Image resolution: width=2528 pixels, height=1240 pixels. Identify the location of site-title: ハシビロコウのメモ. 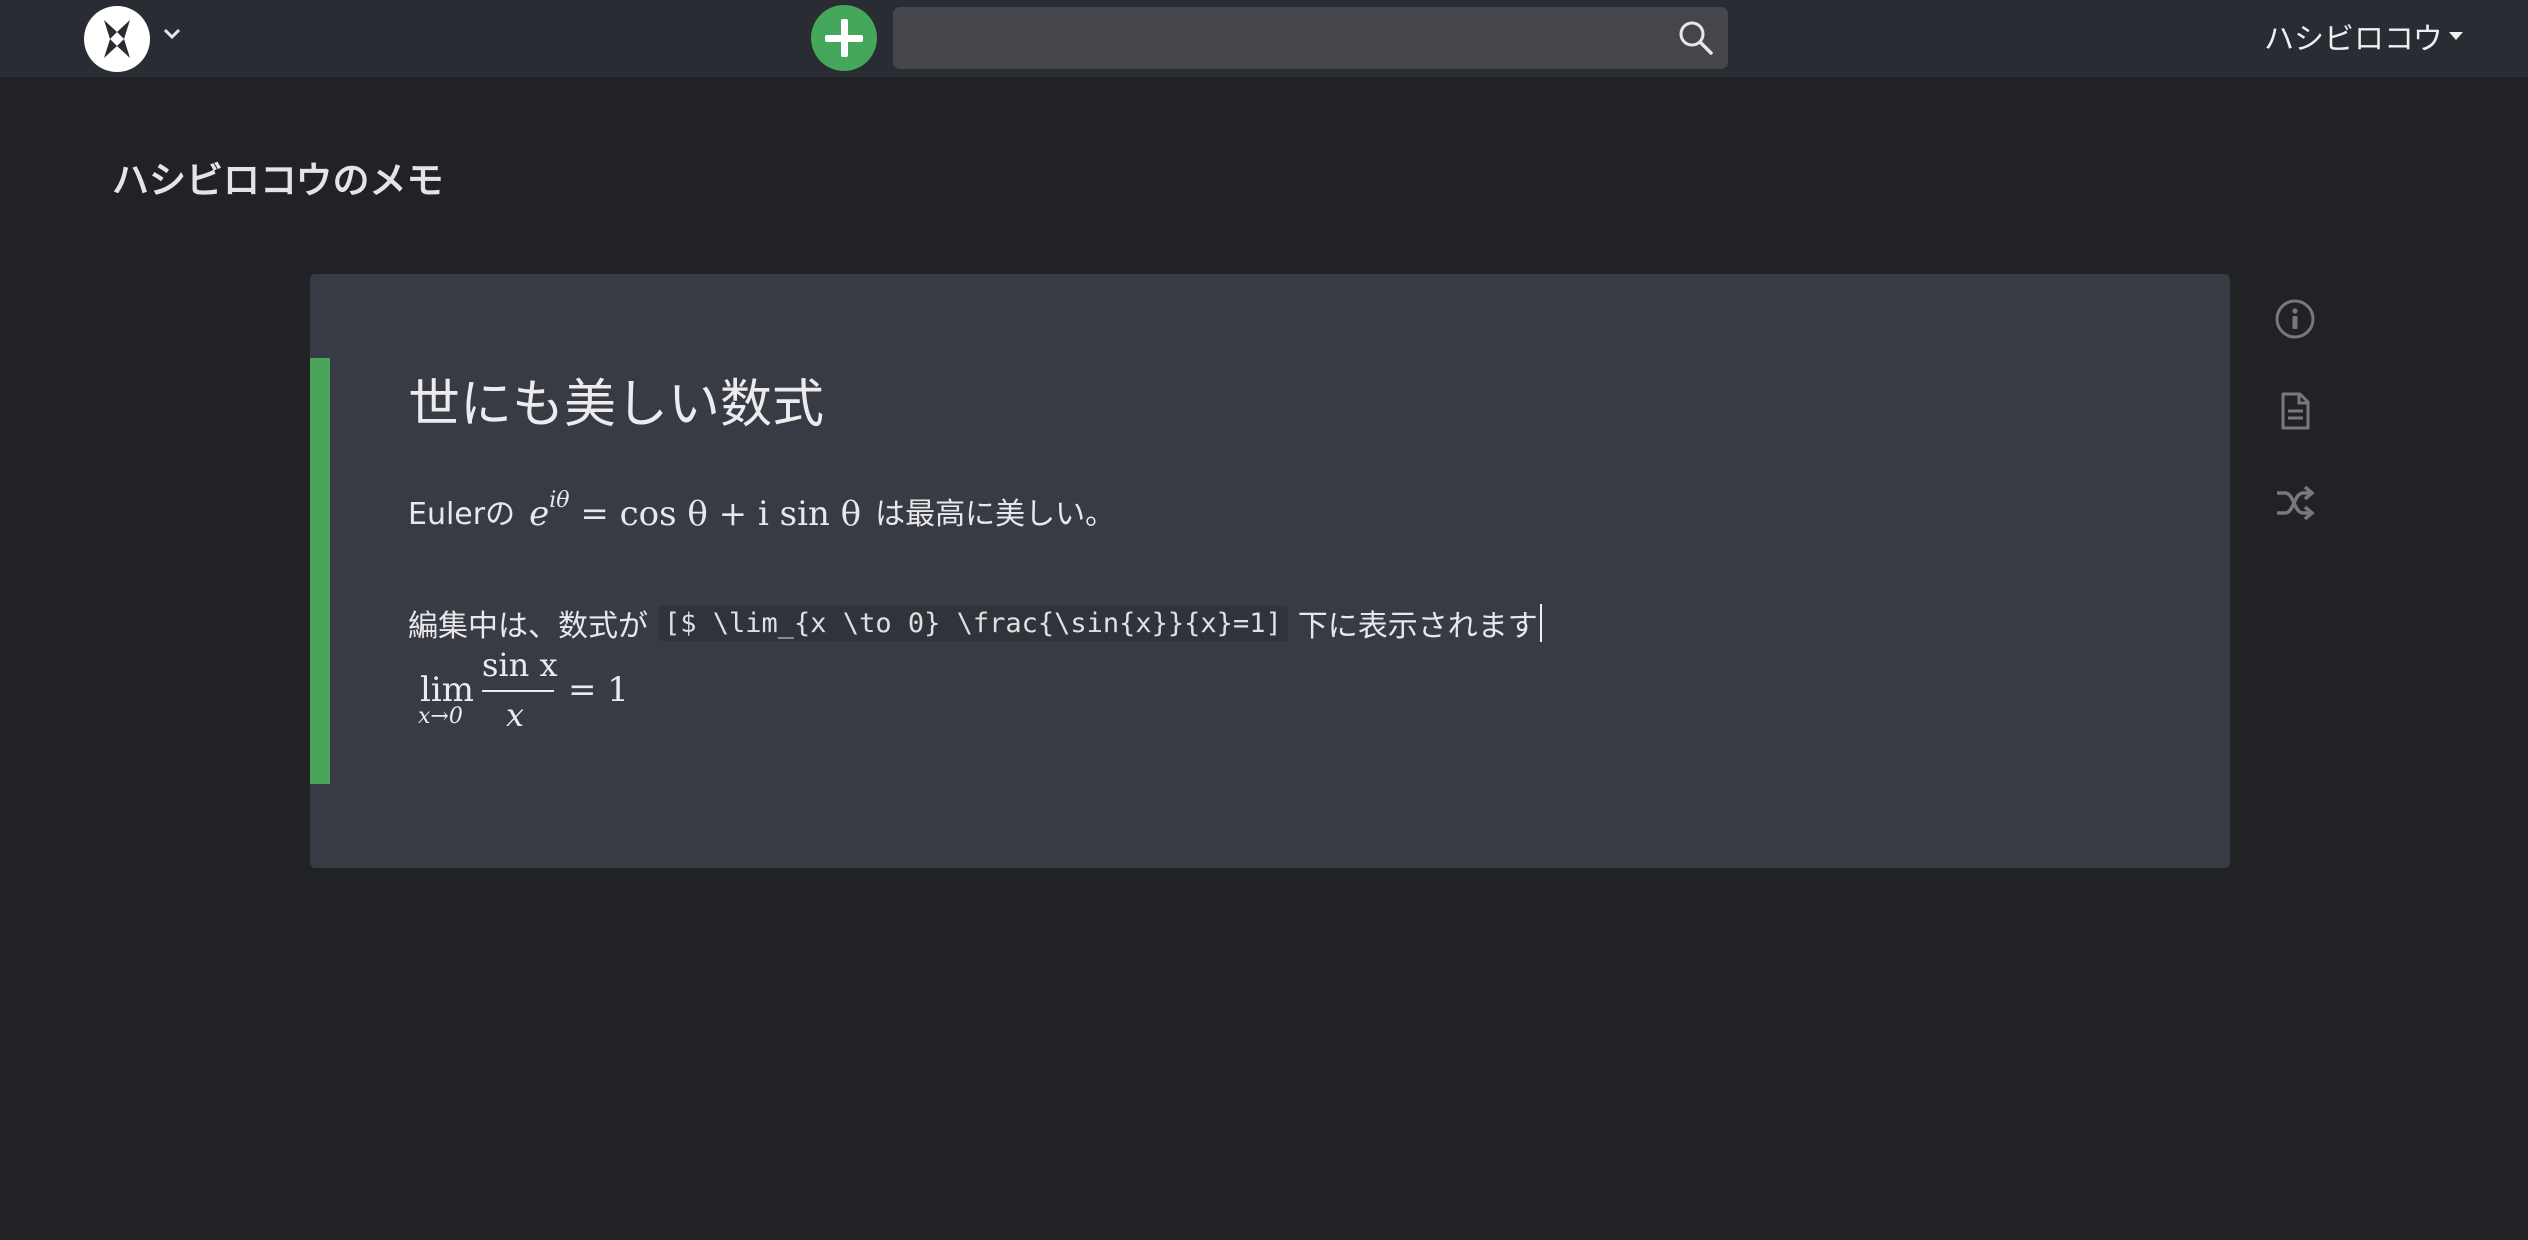
(278, 177).